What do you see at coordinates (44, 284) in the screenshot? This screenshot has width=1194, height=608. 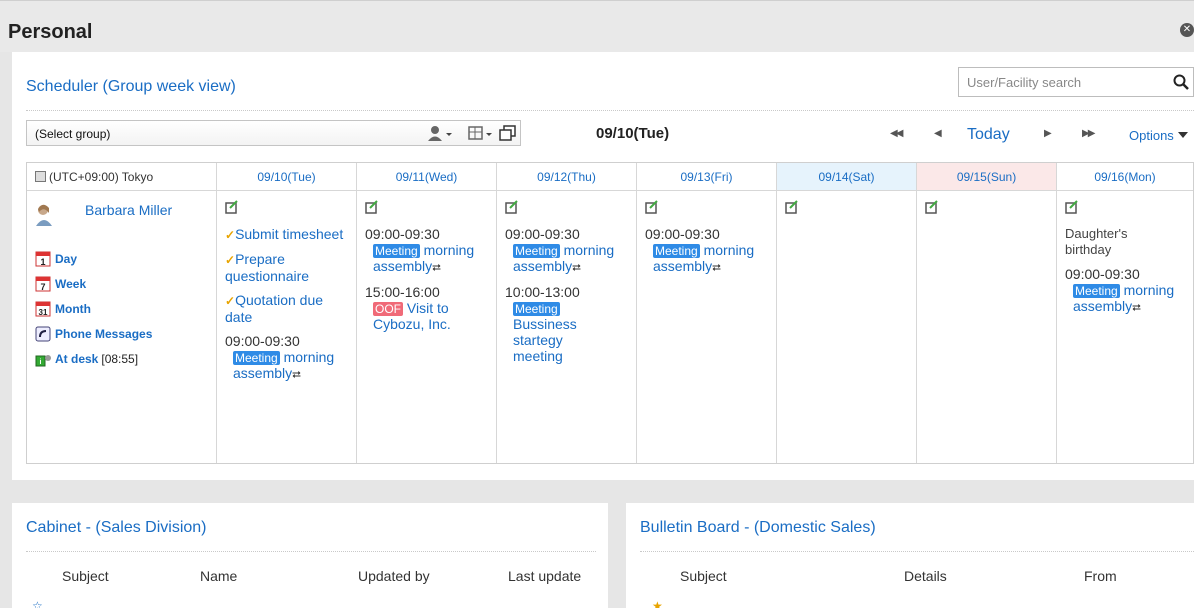 I see `calendar-week-icon: 7` at bounding box center [44, 284].